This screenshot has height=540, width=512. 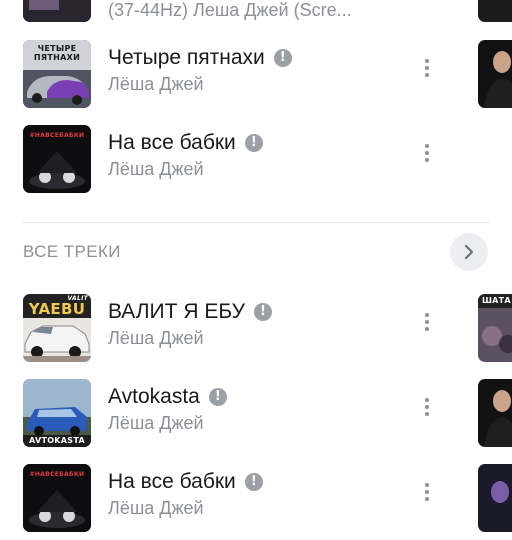 I want to click on track-cover, so click(x=57, y=11).